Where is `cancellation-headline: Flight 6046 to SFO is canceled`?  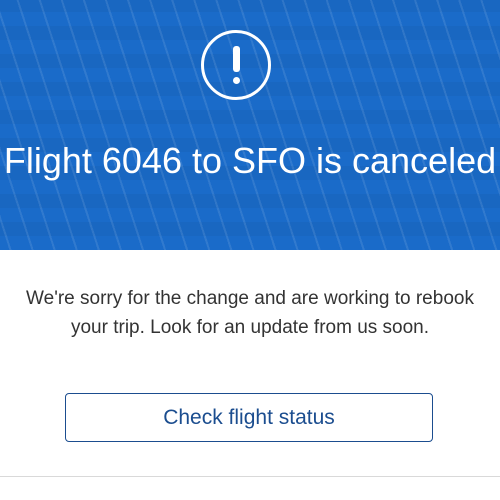
cancellation-headline: Flight 6046 to SFO is canceled is located at coordinates (250, 160).